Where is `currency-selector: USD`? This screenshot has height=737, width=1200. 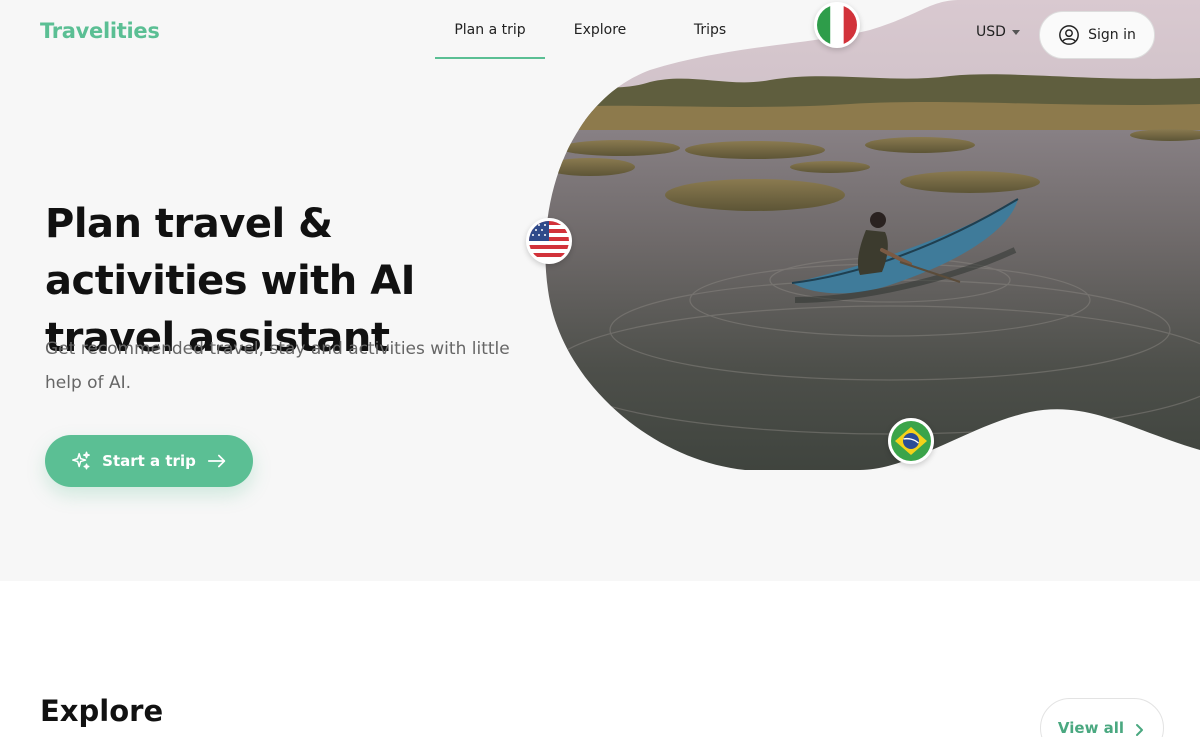
currency-selector: USD is located at coordinates (998, 32).